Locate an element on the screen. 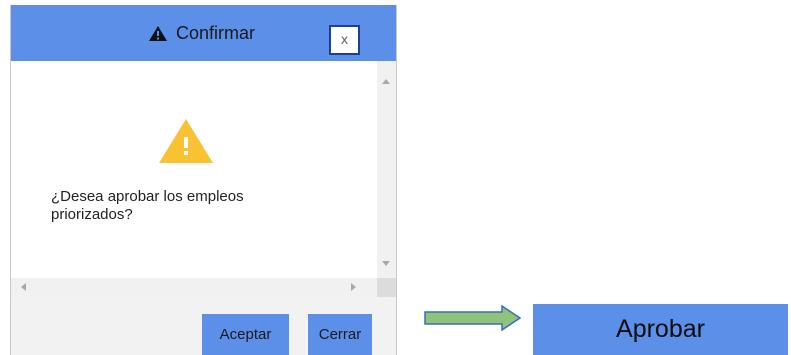 The width and height of the screenshot is (791, 355). dialog-footer: Aceptar Cerrar is located at coordinates (203, 326).